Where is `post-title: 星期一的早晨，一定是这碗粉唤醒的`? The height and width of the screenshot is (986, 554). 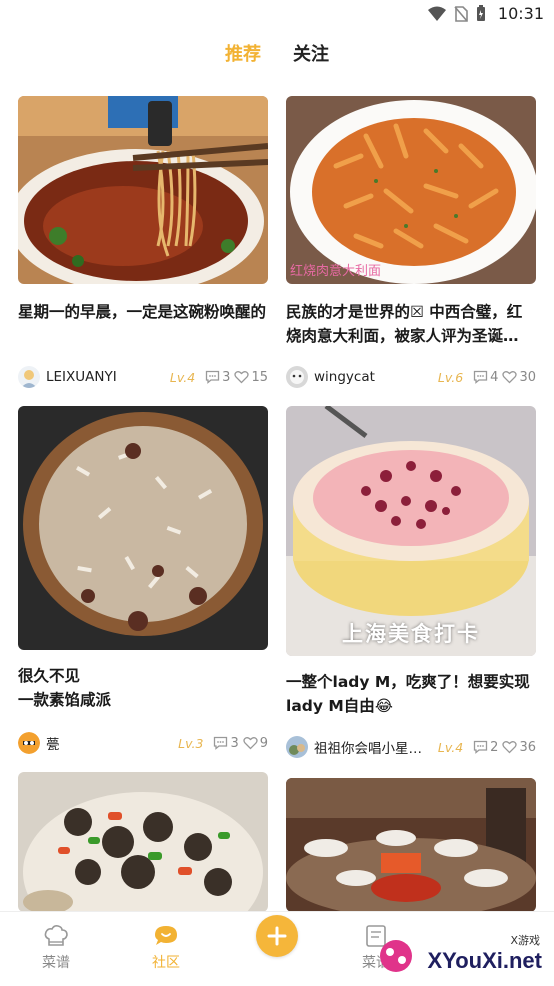
post-title: 星期一的早晨，一定是这碗粉唤醒的 is located at coordinates (143, 324).